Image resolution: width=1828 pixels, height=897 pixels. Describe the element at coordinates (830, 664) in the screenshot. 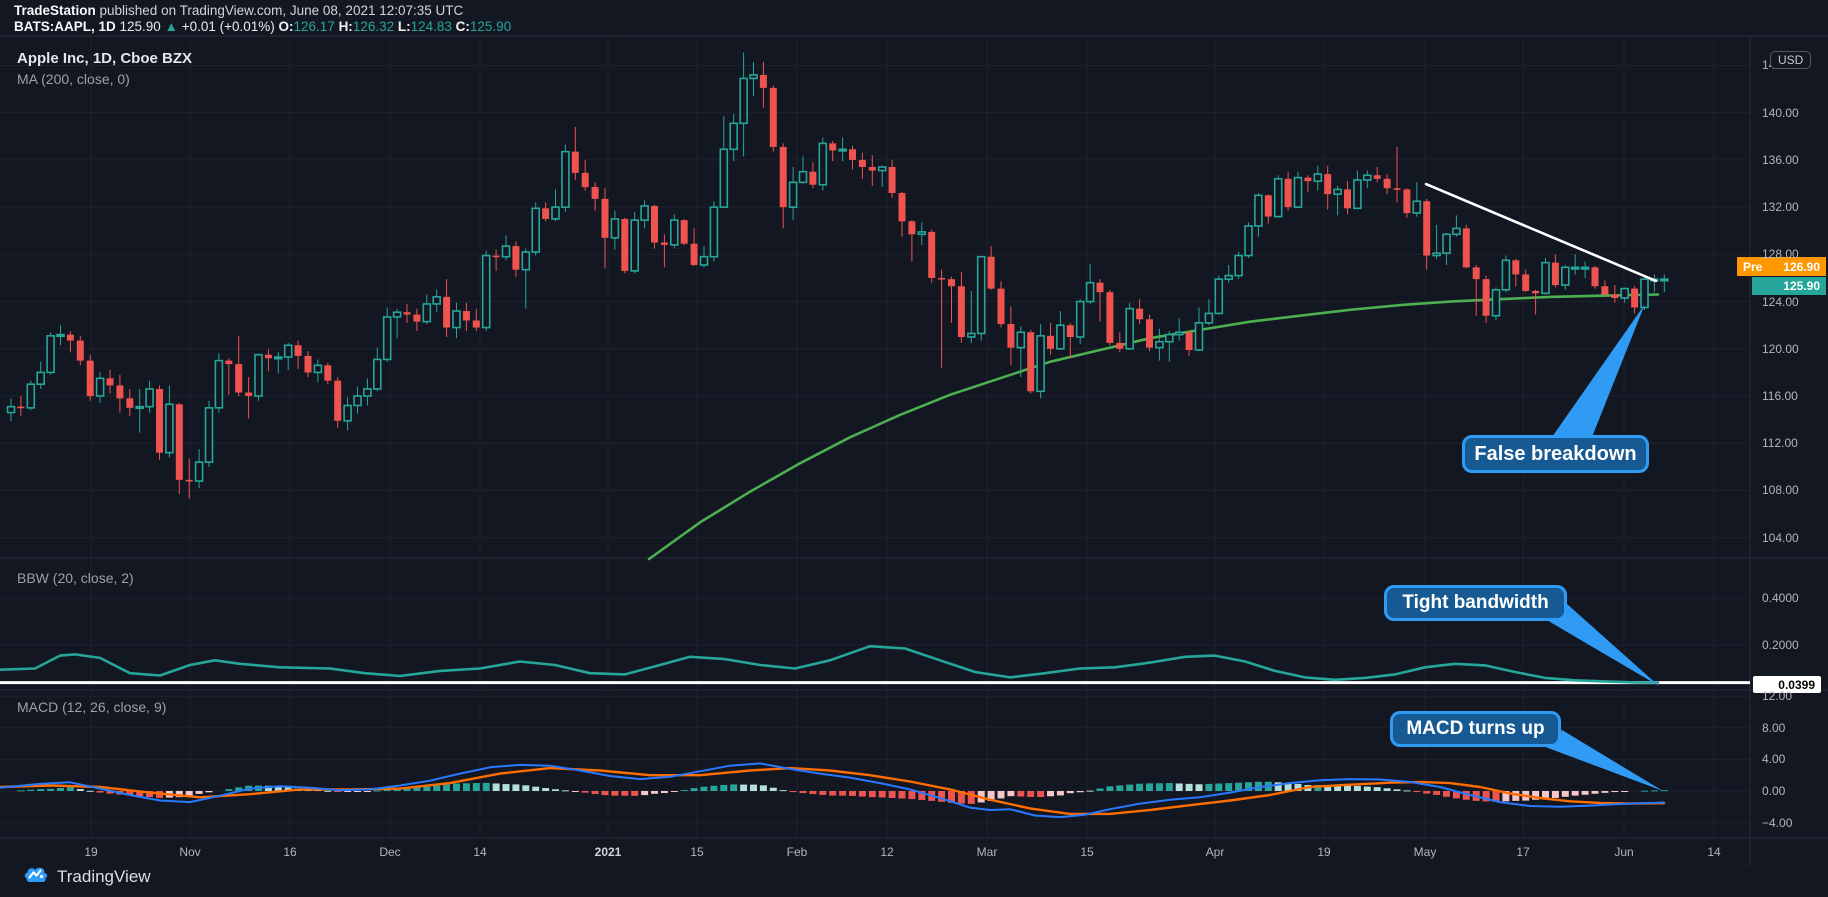

I see `bbw-line` at that location.